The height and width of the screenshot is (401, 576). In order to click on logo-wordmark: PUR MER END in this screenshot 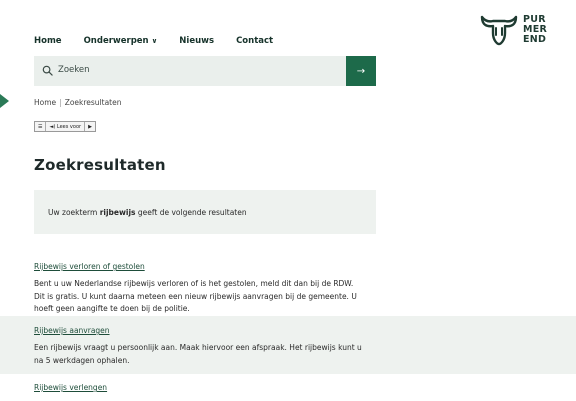, I will do `click(535, 29)`.